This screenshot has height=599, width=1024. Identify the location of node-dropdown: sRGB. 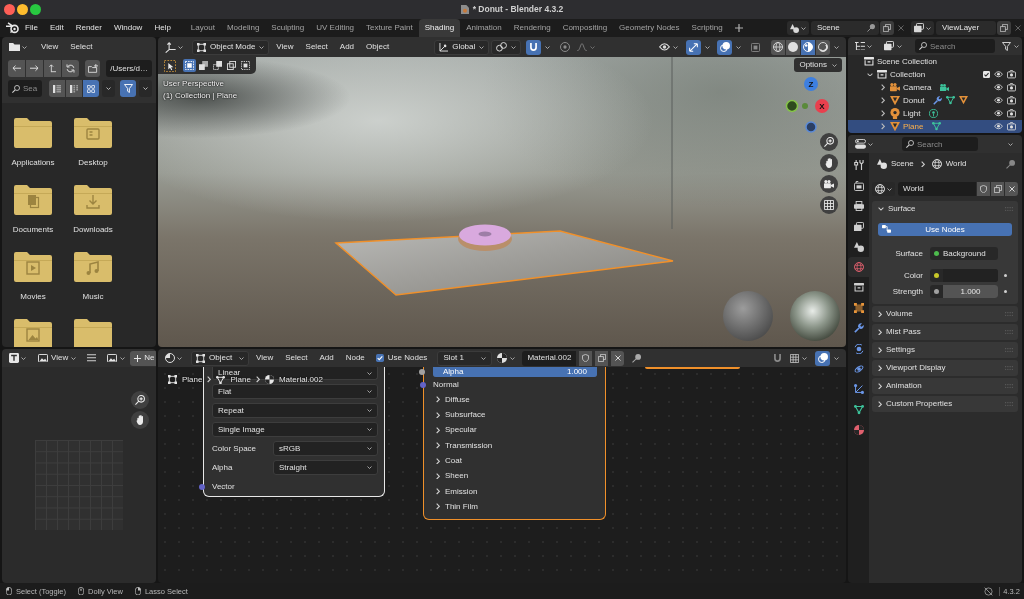
(325, 448).